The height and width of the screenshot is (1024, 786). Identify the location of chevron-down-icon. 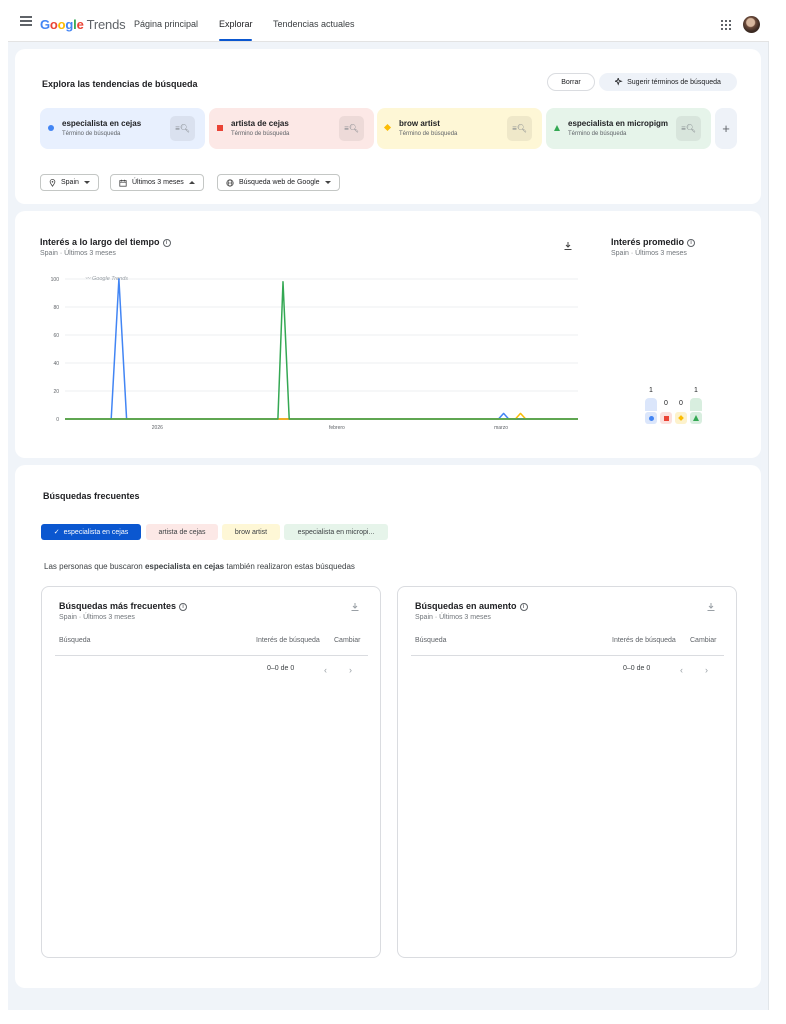
(86, 182).